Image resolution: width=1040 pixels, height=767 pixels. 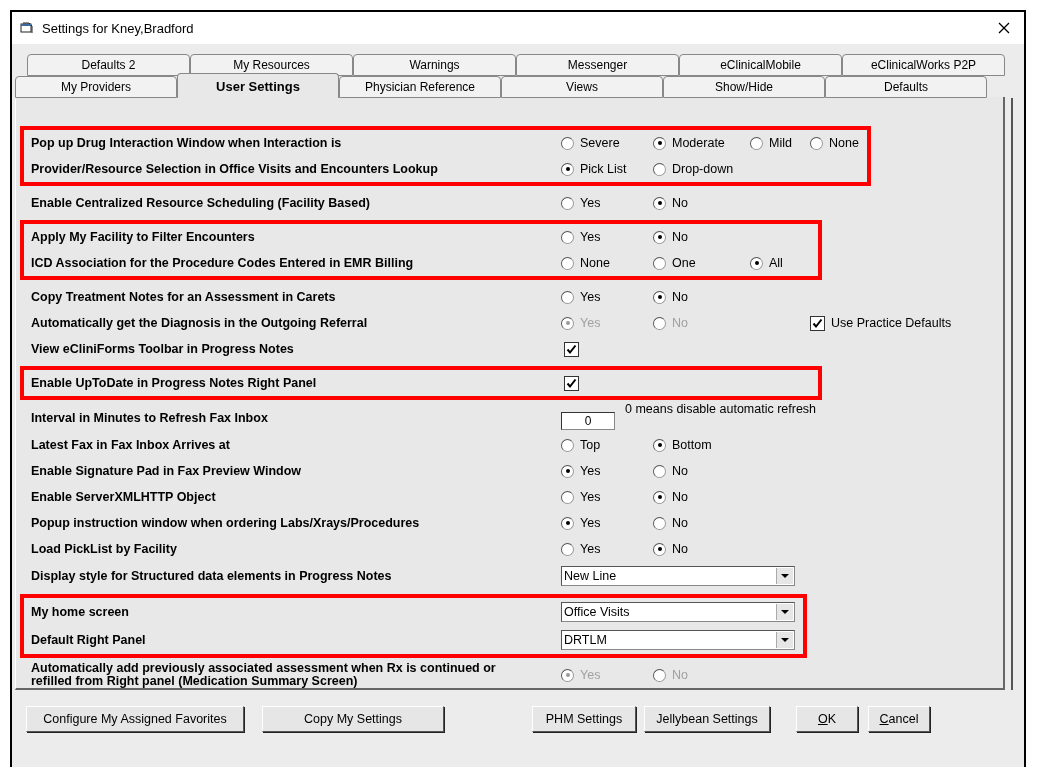 I want to click on setting-label: Interval in Minutes to Refresh Fax Inbox, so click(x=150, y=418).